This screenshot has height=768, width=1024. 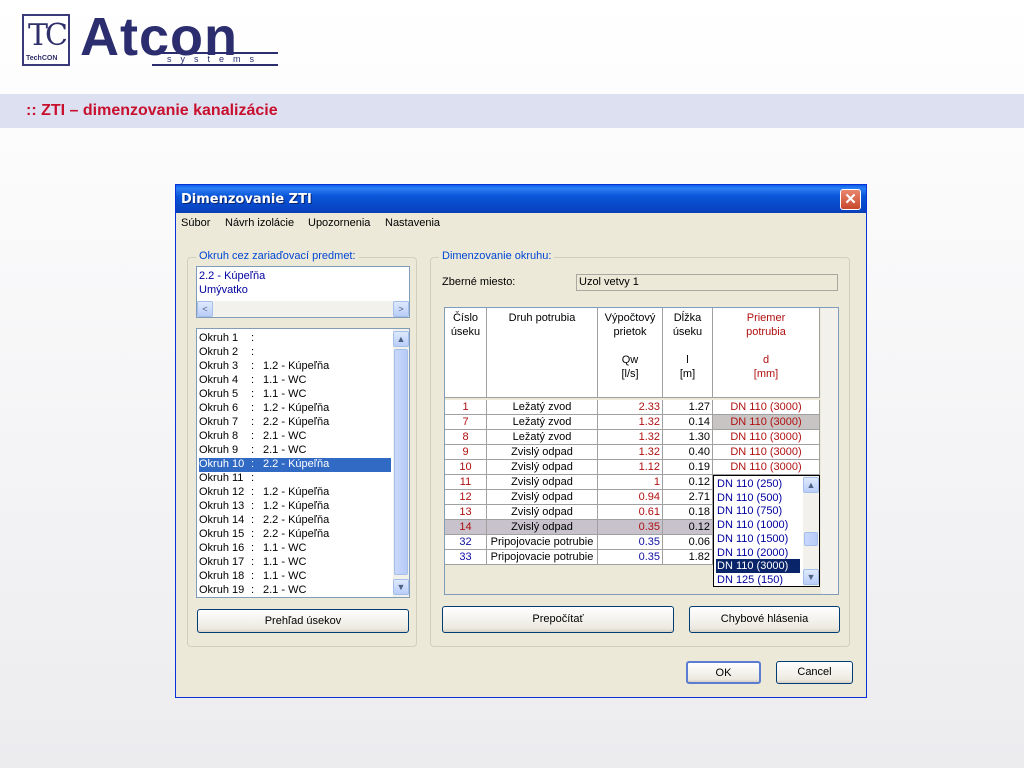 What do you see at coordinates (339, 223) in the screenshot?
I see `menu-upozornenia: Upozornenia` at bounding box center [339, 223].